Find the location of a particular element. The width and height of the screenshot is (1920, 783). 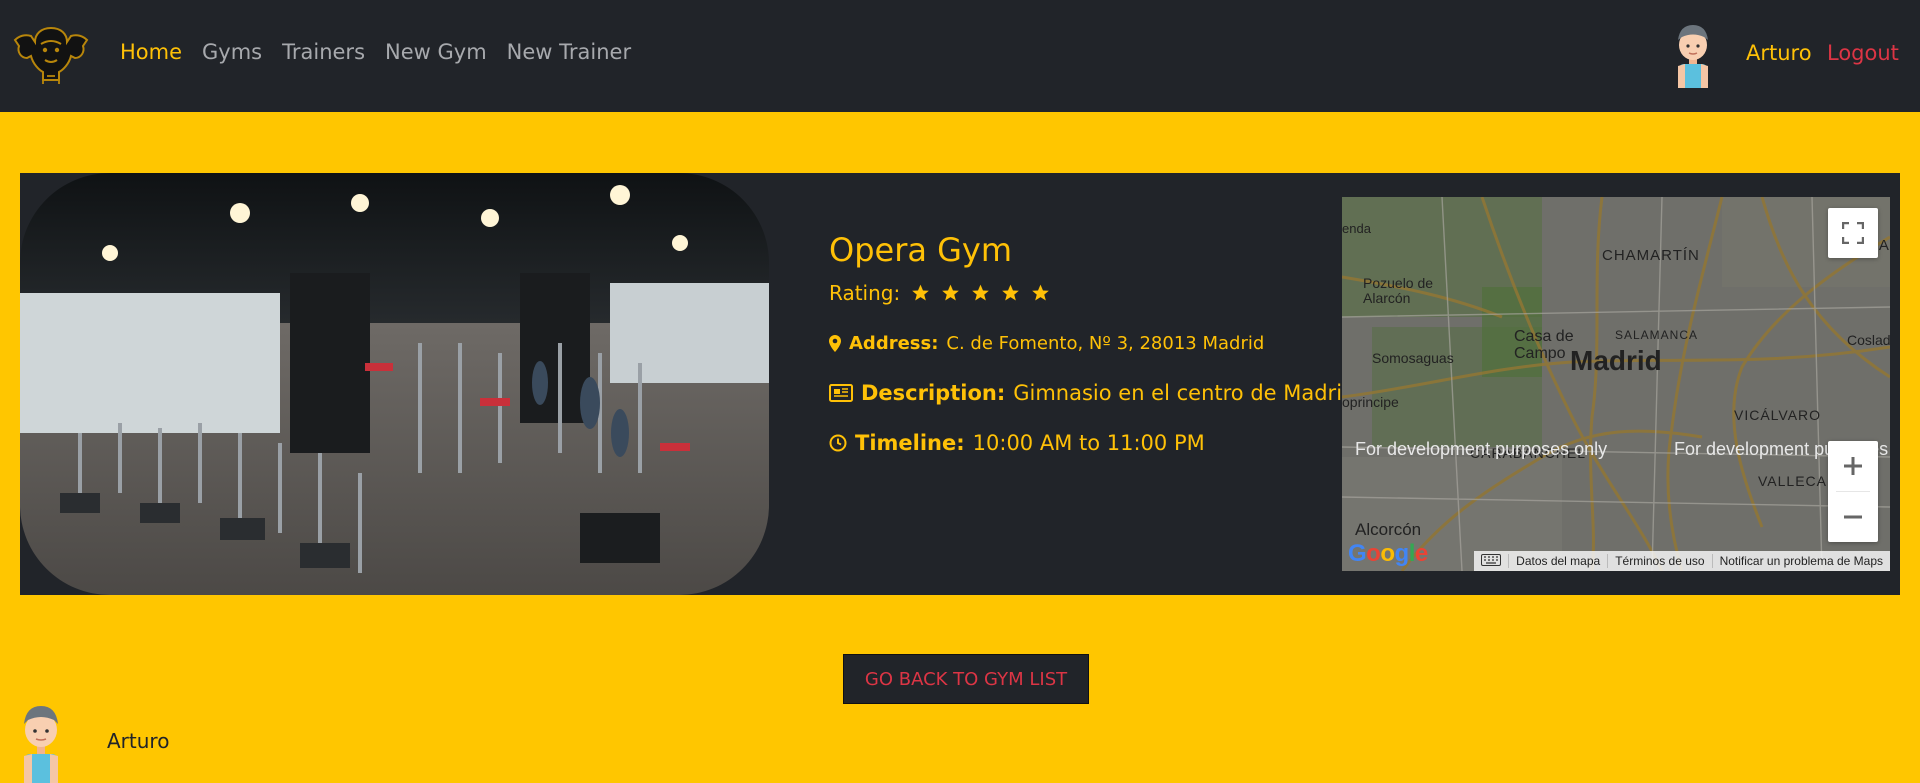

description-label: Description: is located at coordinates (933, 393).